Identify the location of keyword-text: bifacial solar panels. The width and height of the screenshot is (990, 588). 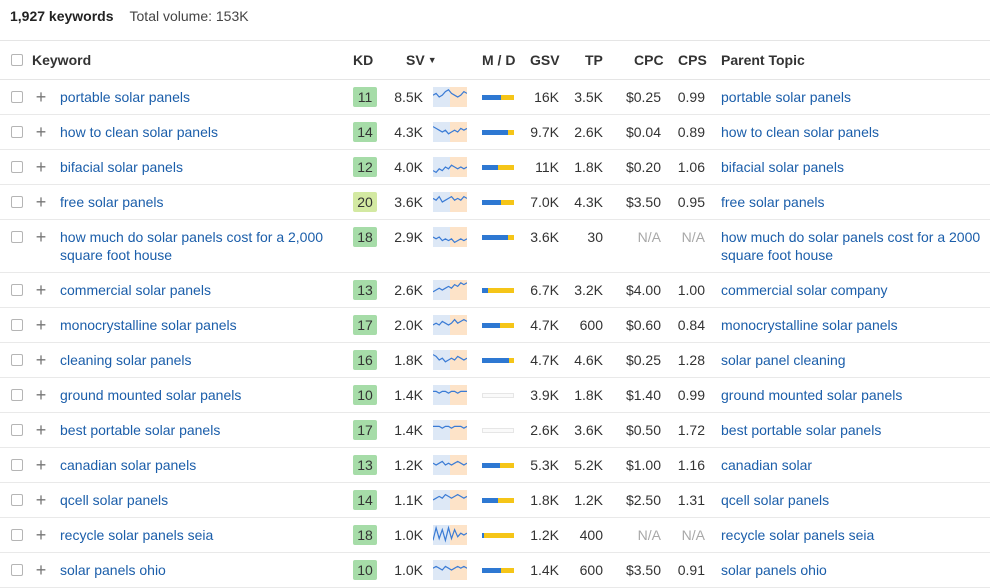
(121, 167).